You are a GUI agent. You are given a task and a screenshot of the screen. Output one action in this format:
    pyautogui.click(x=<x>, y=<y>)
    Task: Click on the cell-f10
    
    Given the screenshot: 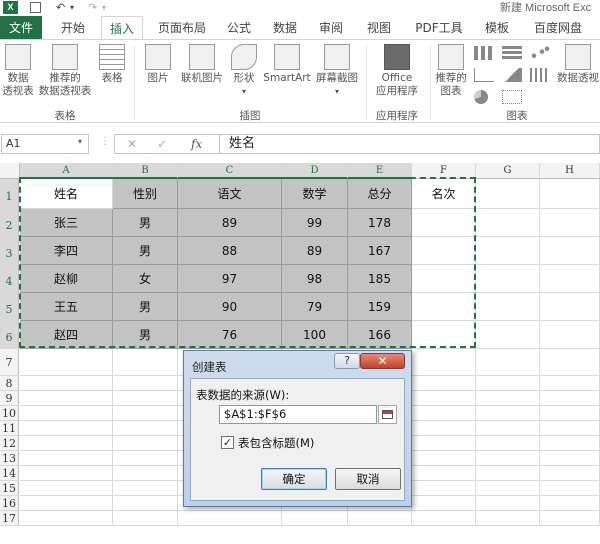 What is the action you would take?
    pyautogui.click(x=444, y=413)
    